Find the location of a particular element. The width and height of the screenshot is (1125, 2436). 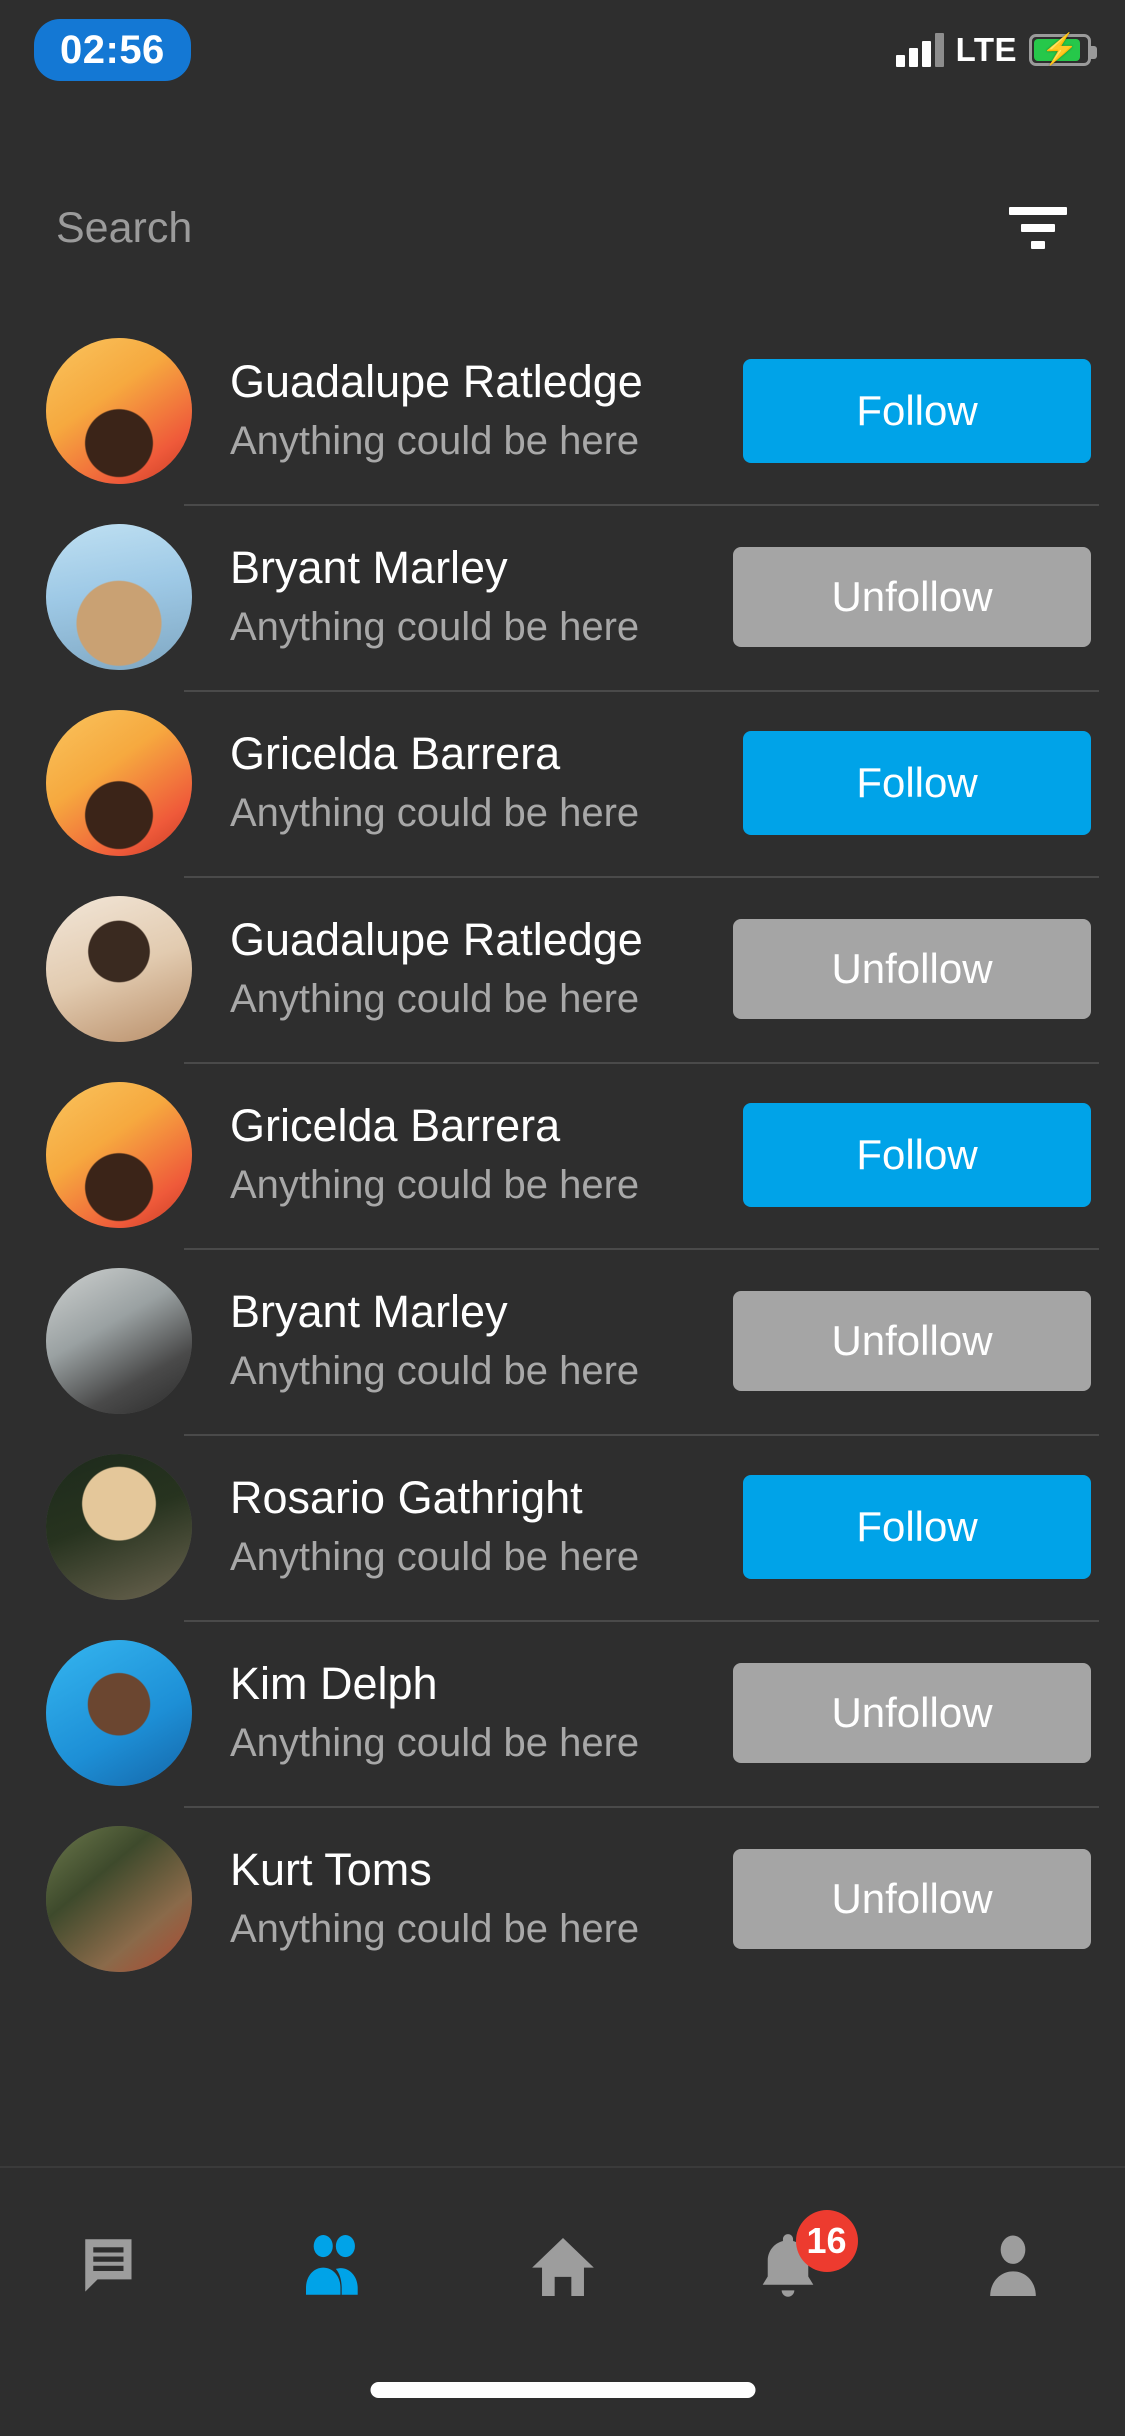

filter-icon is located at coordinates (1038, 228).